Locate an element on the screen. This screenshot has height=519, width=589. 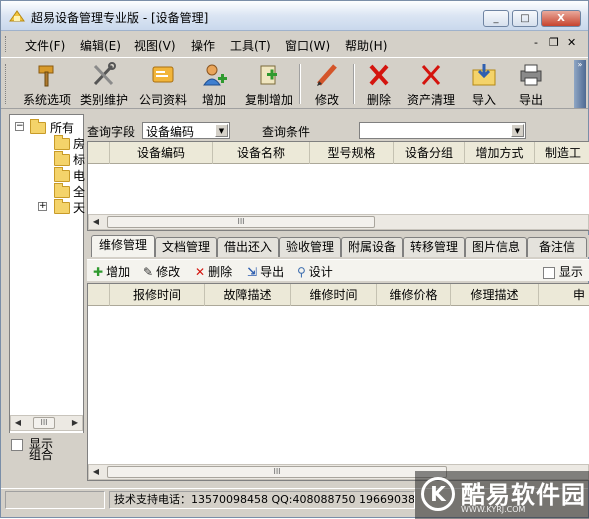
export-button: 导出 is located at coordinates (531, 84).